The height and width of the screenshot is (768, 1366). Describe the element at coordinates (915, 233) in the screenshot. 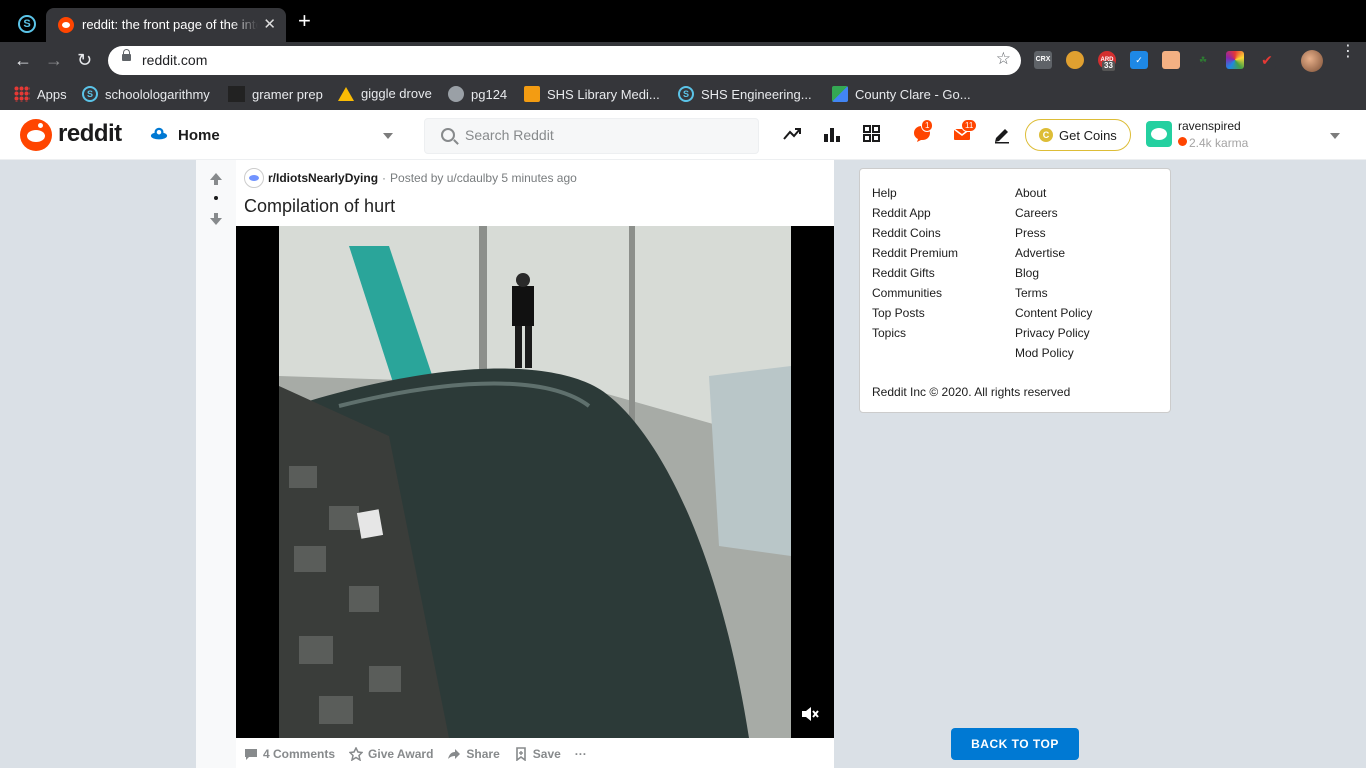

I see `footer-link-reddit-coins: Reddit Coins` at that location.